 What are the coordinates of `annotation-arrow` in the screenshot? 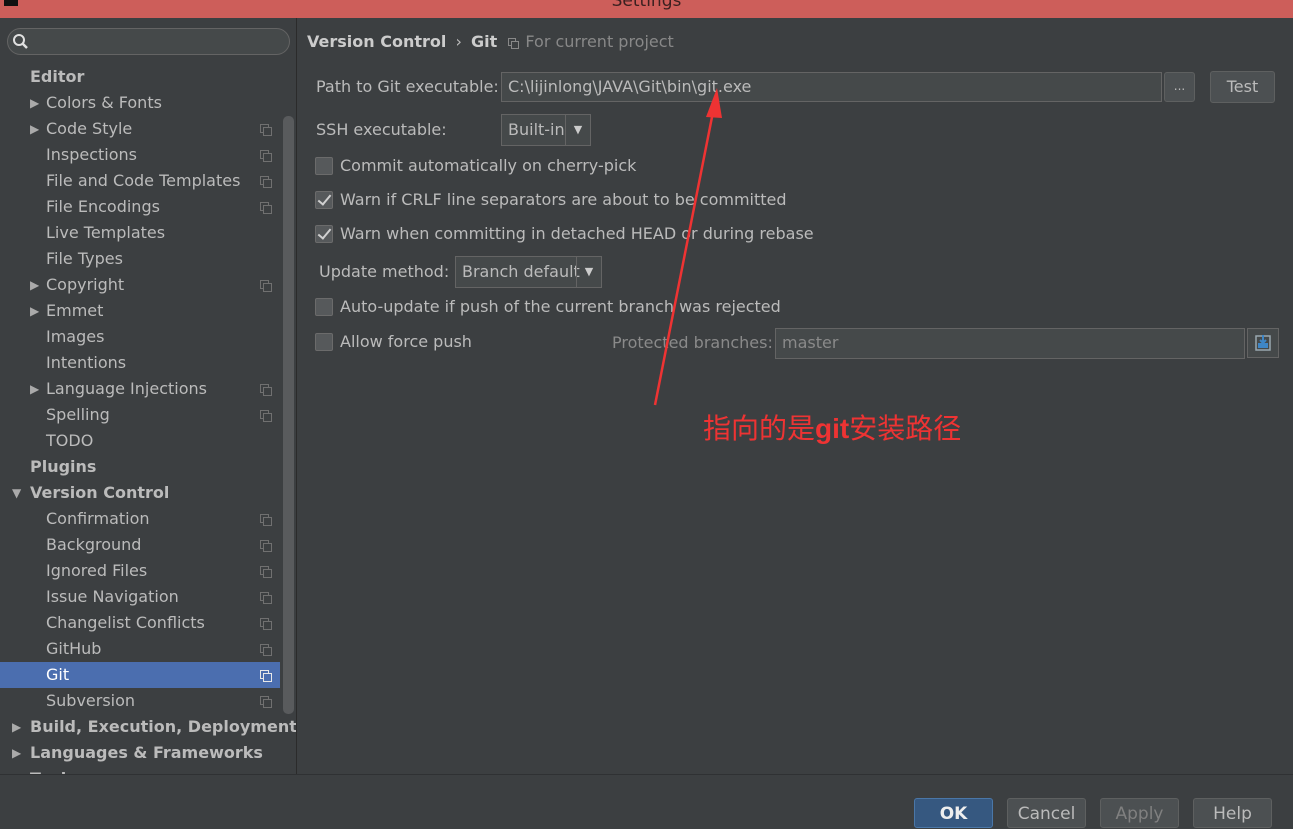 It's located at (687, 247).